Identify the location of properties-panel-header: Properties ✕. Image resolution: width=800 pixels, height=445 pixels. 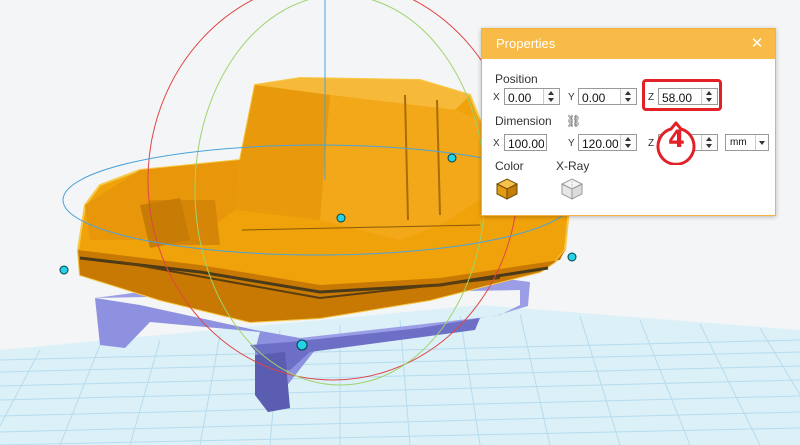
(628, 44).